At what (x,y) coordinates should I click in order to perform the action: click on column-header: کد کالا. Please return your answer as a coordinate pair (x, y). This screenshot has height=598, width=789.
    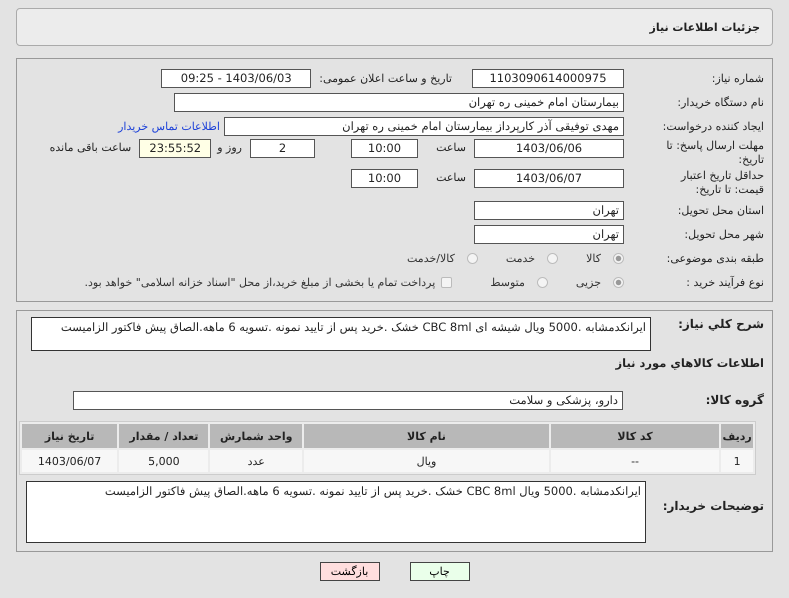
    Looking at the image, I should click on (635, 436).